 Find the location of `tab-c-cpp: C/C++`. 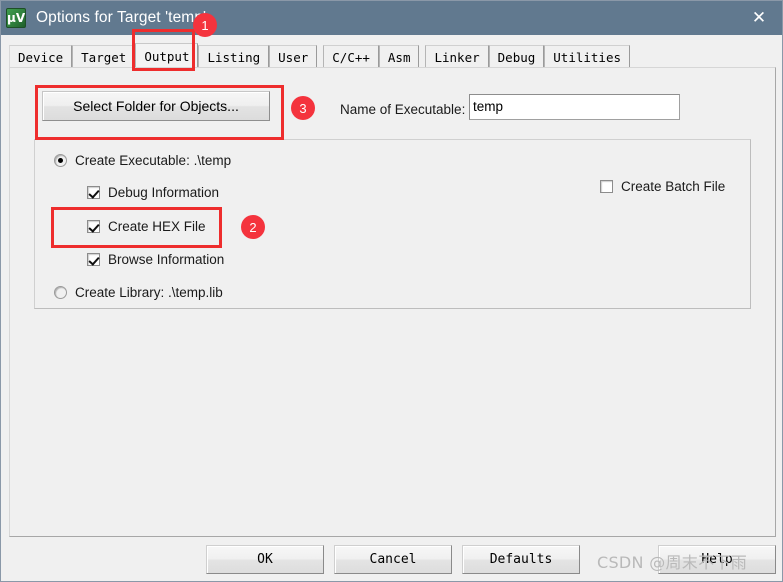

tab-c-cpp: C/C++ is located at coordinates (351, 57).